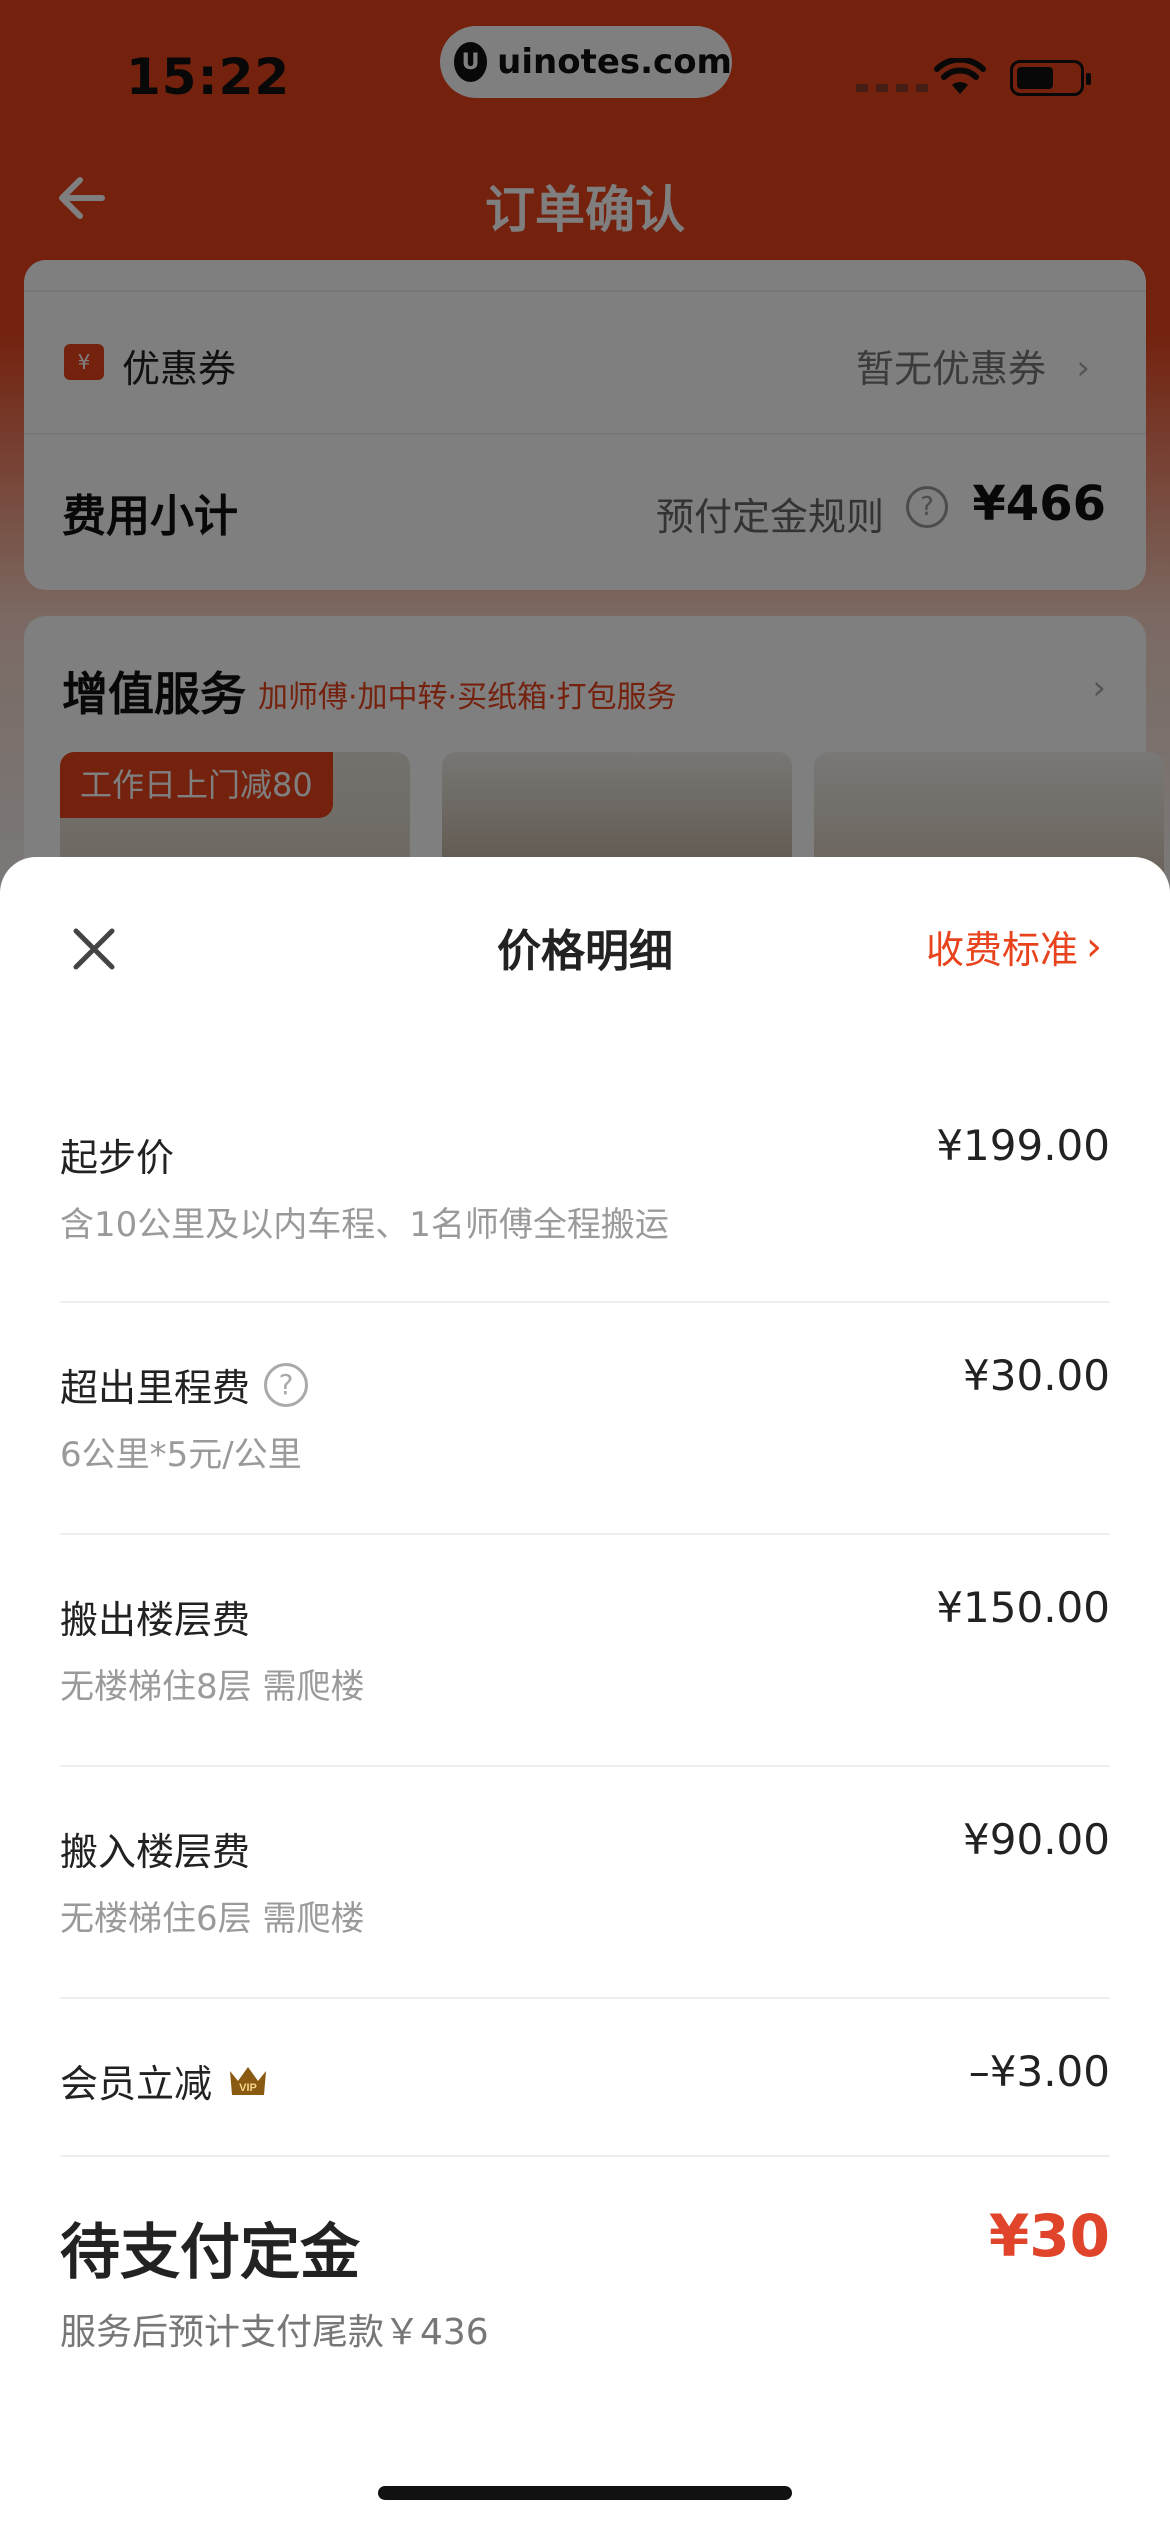 The width and height of the screenshot is (1170, 2532). What do you see at coordinates (1039, 2071) in the screenshot?
I see `fee-amount: –¥3.00` at bounding box center [1039, 2071].